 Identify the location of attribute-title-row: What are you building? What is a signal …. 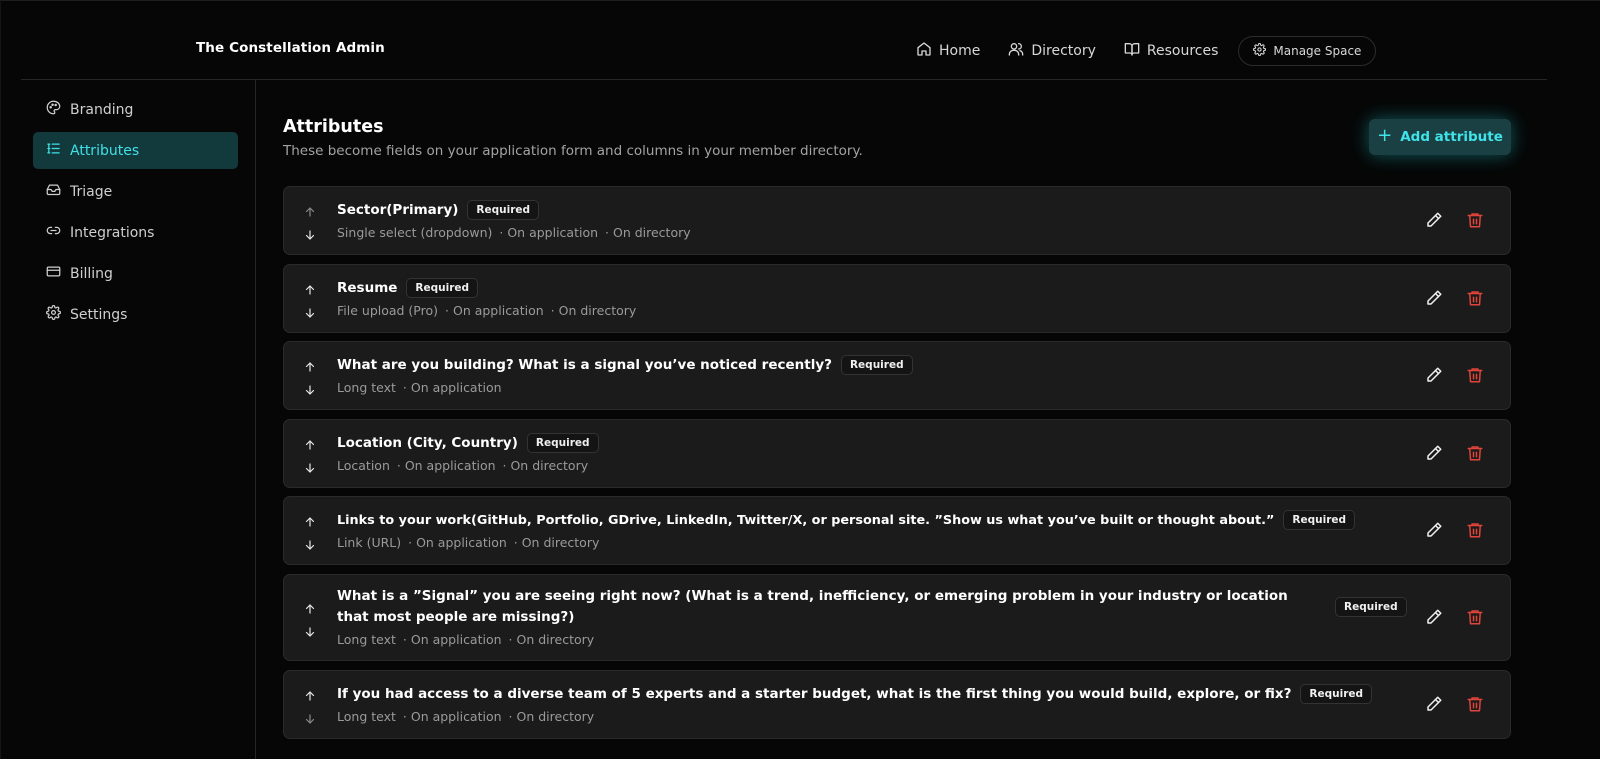
(625, 365).